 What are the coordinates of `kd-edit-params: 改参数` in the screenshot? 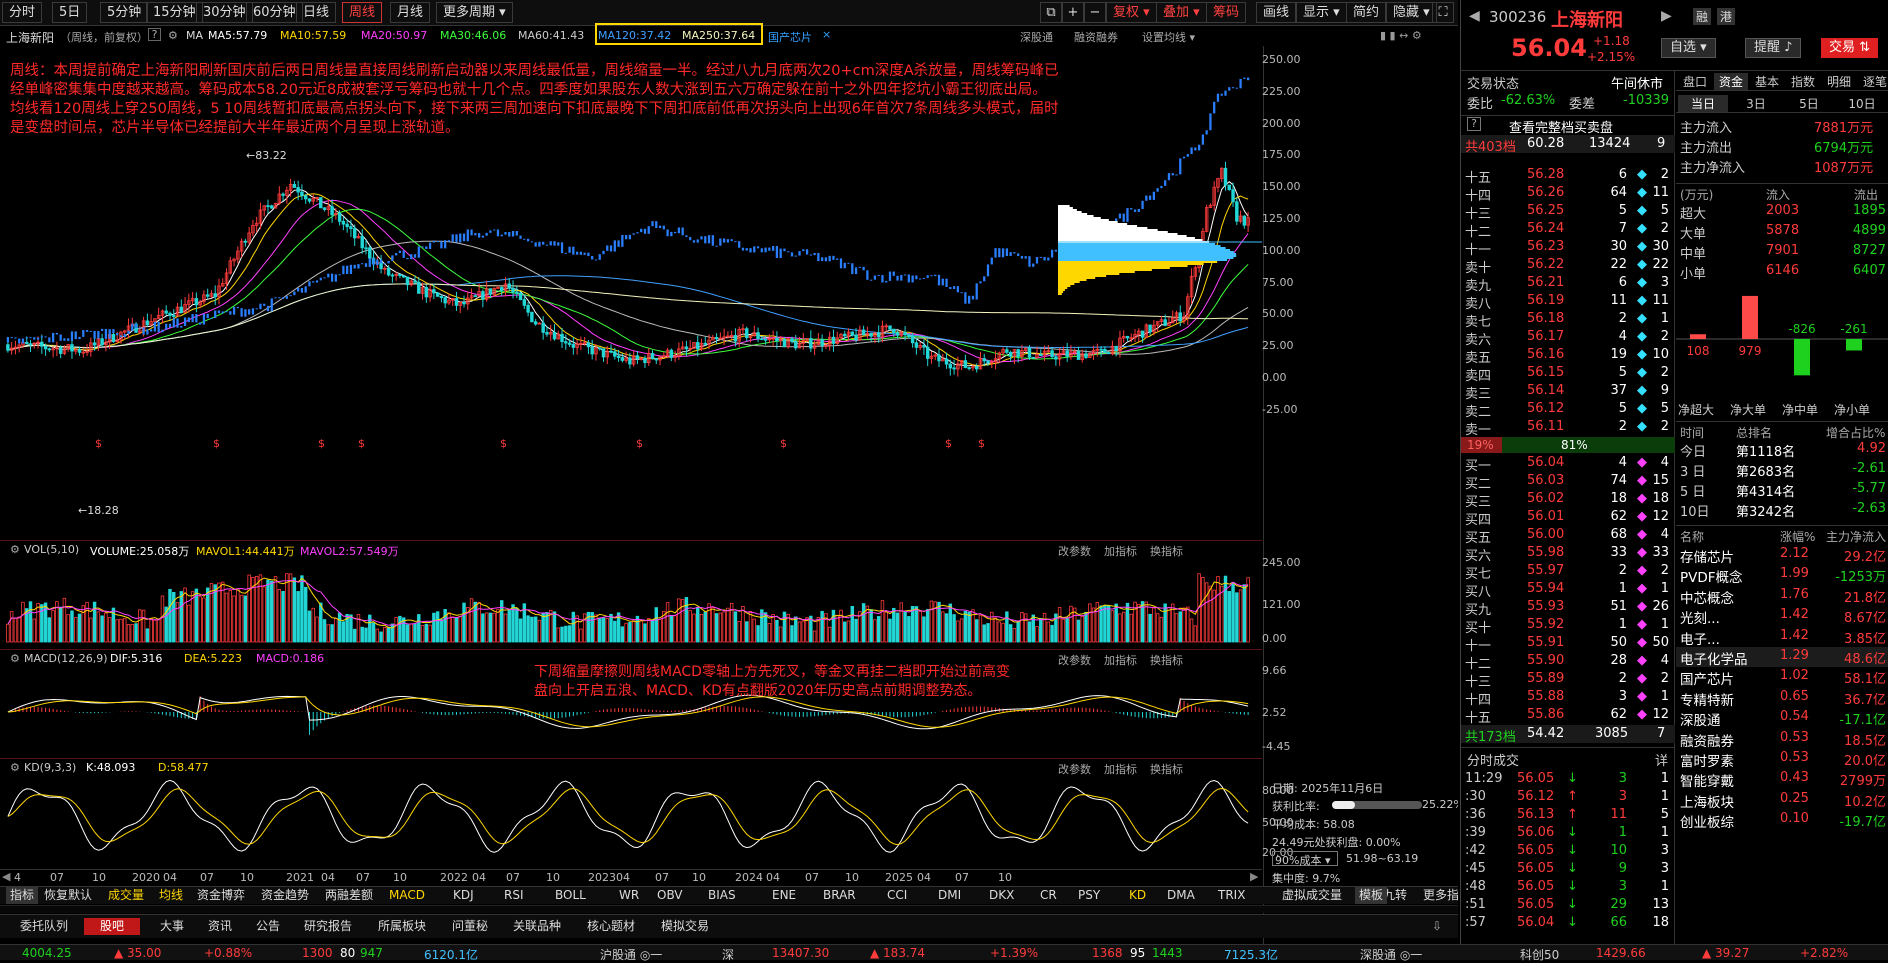 It's located at (1074, 769).